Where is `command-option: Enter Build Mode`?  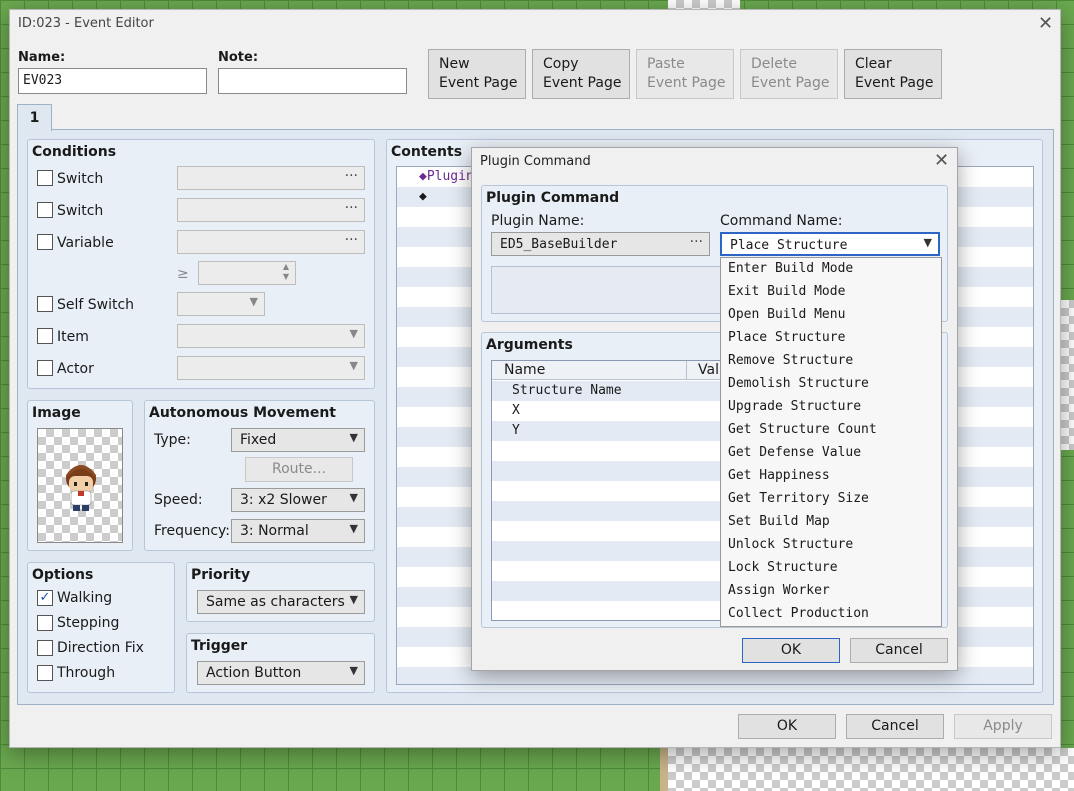
command-option: Enter Build Mode is located at coordinates (790, 268).